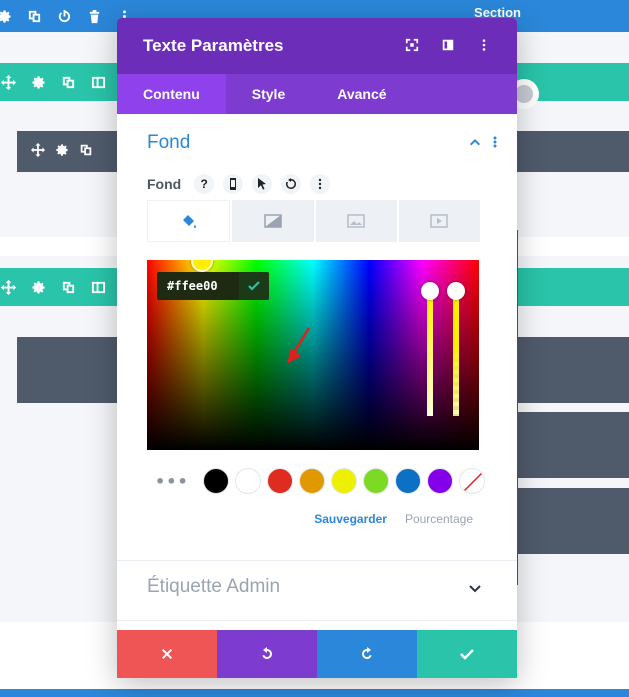  Describe the element at coordinates (262, 184) in the screenshot. I see `cursor-icon` at that location.